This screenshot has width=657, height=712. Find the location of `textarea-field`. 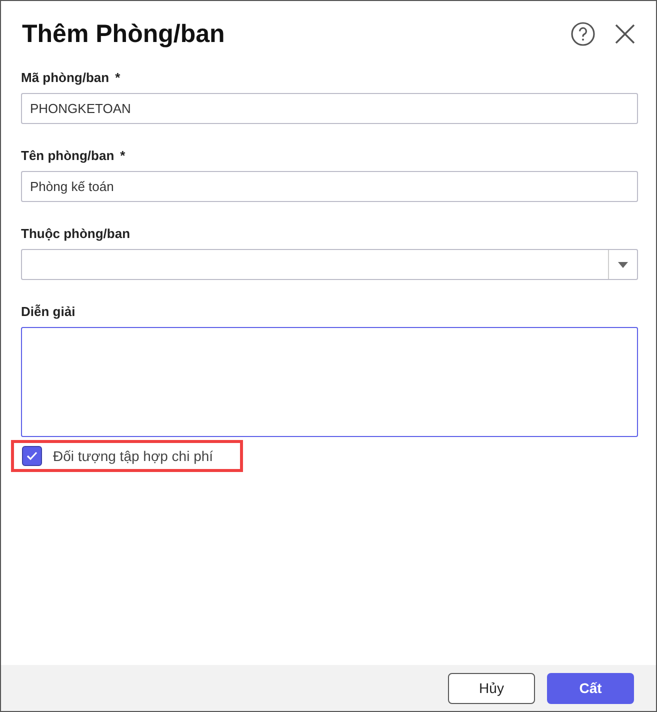

textarea-field is located at coordinates (329, 382).